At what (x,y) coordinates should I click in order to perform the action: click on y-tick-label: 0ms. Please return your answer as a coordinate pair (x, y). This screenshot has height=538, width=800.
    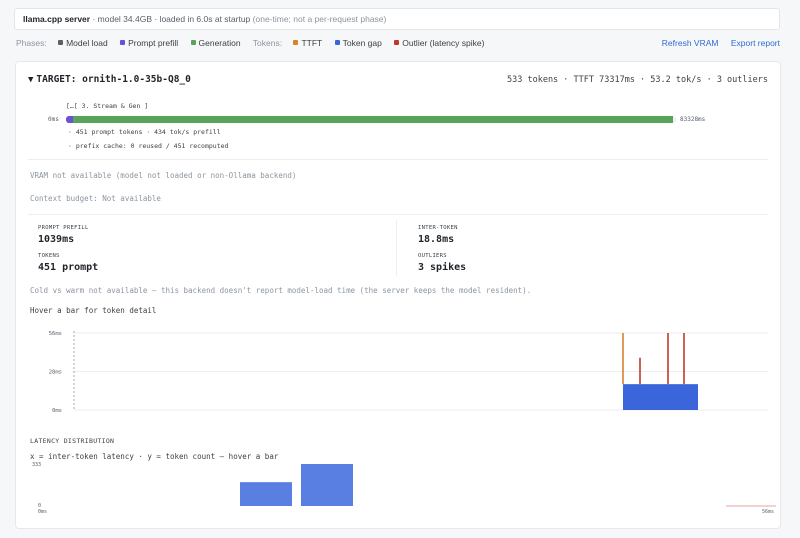
    Looking at the image, I should click on (57, 411).